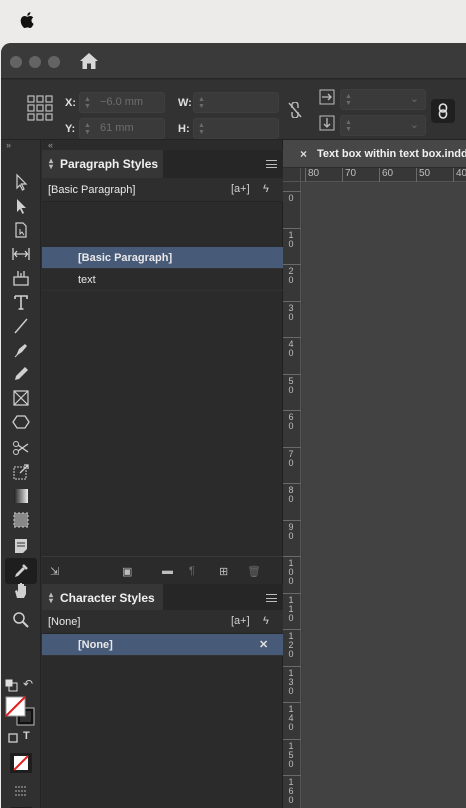 The height and width of the screenshot is (808, 466). What do you see at coordinates (13, 738) in the screenshot?
I see `formatting-container-icon` at bounding box center [13, 738].